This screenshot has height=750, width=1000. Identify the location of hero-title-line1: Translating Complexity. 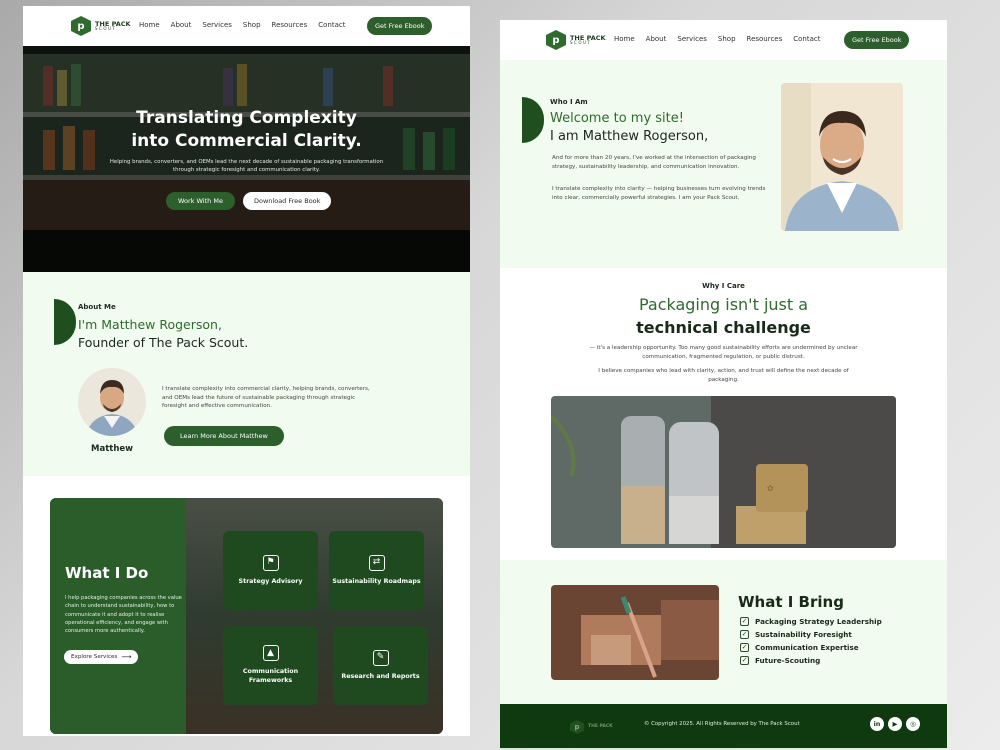
(246, 118).